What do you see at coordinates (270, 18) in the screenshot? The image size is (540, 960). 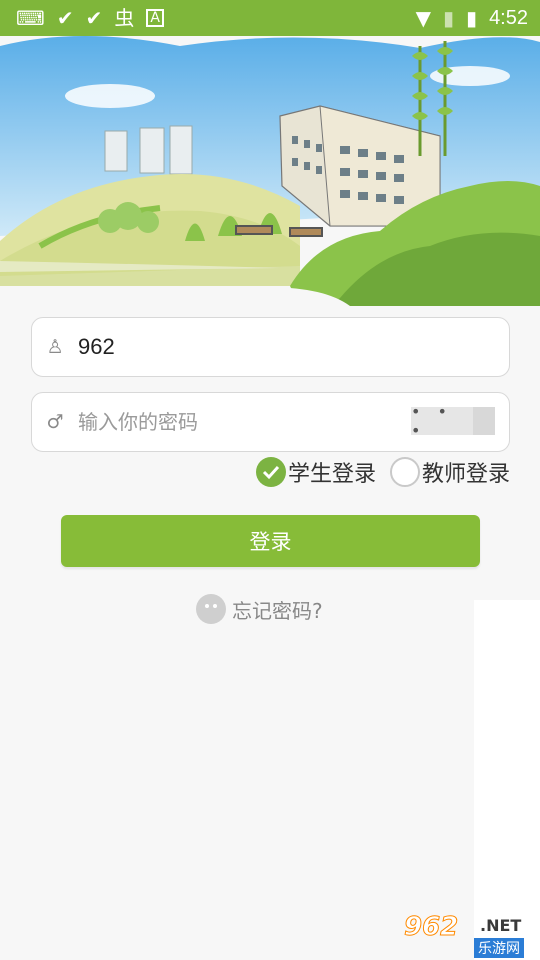 I see `status-bar: ⌨ ✔ ✔ 虫 A ▼ ▮ ▮ 4:52` at bounding box center [270, 18].